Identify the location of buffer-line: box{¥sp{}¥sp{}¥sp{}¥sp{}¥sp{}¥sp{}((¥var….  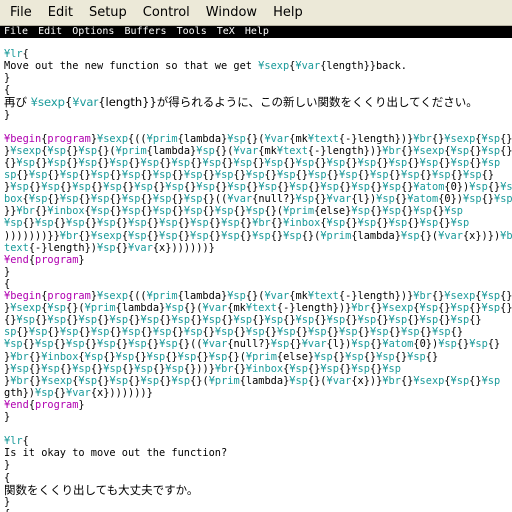
(258, 199).